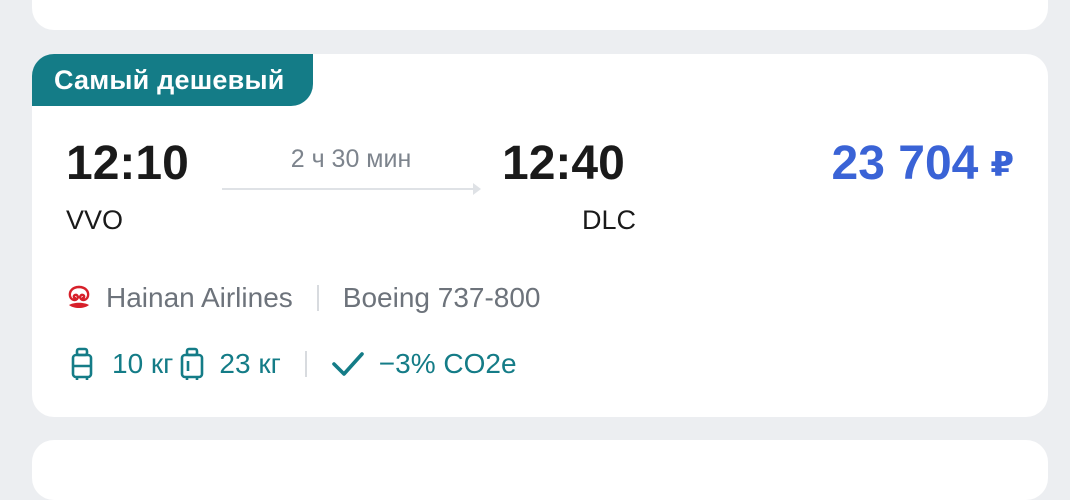  What do you see at coordinates (563, 163) in the screenshot?
I see `arrival-time: 12:40` at bounding box center [563, 163].